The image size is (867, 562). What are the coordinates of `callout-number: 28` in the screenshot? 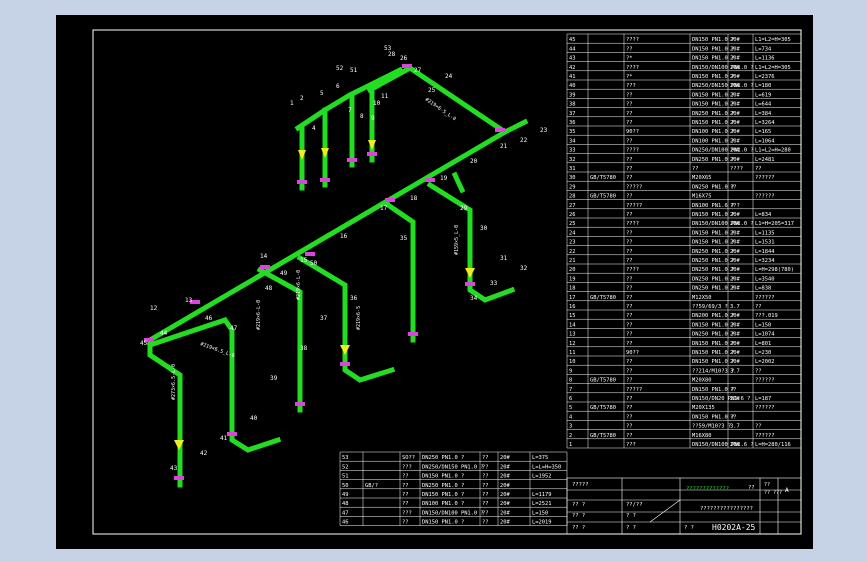 It's located at (392, 54).